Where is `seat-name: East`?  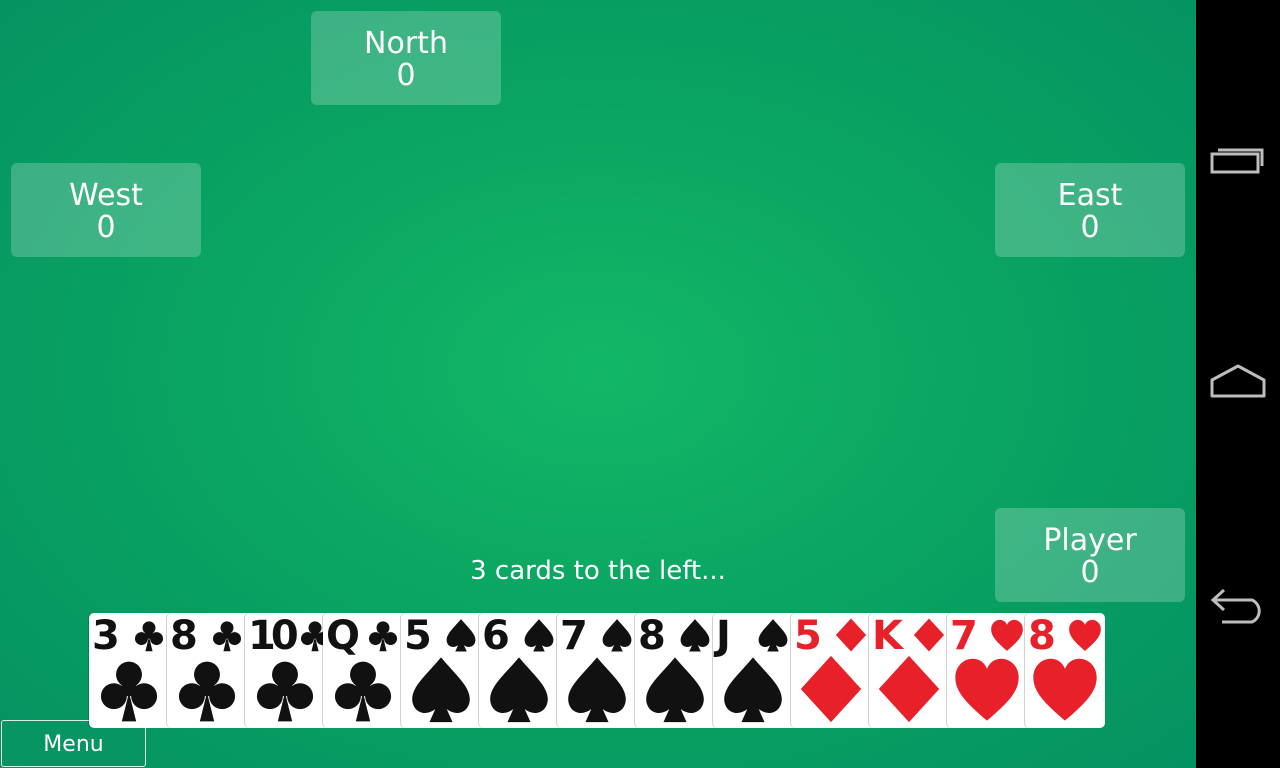
seat-name: East is located at coordinates (1090, 195).